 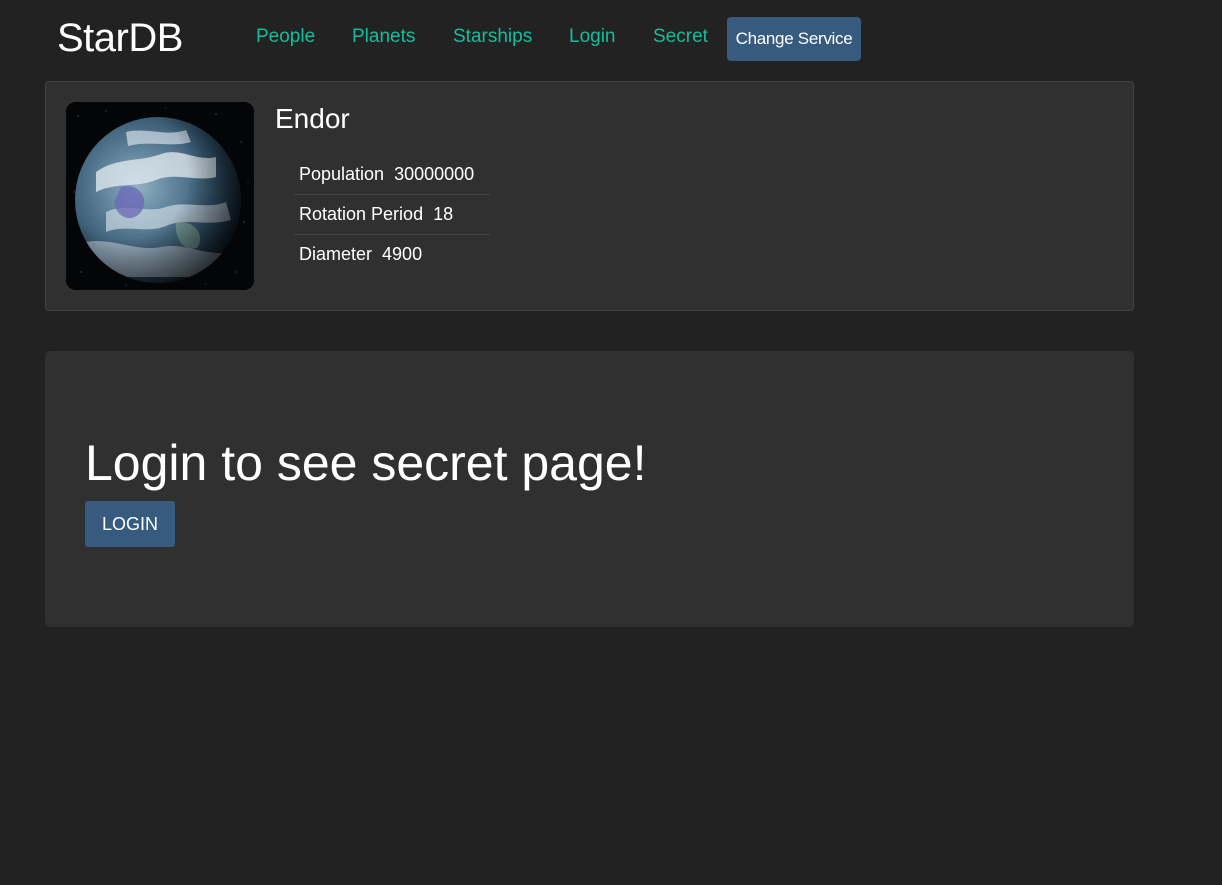 What do you see at coordinates (312, 118) in the screenshot?
I see `planet-name: Endor` at bounding box center [312, 118].